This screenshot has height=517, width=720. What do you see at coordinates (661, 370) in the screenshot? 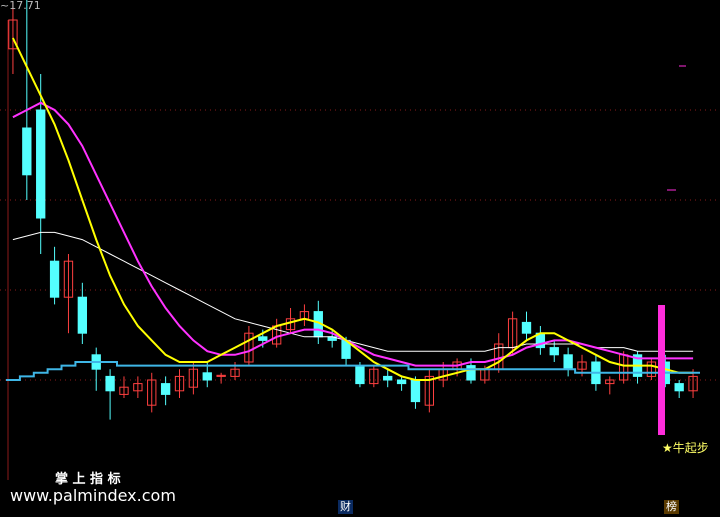
I see `signal-bar` at bounding box center [661, 370].